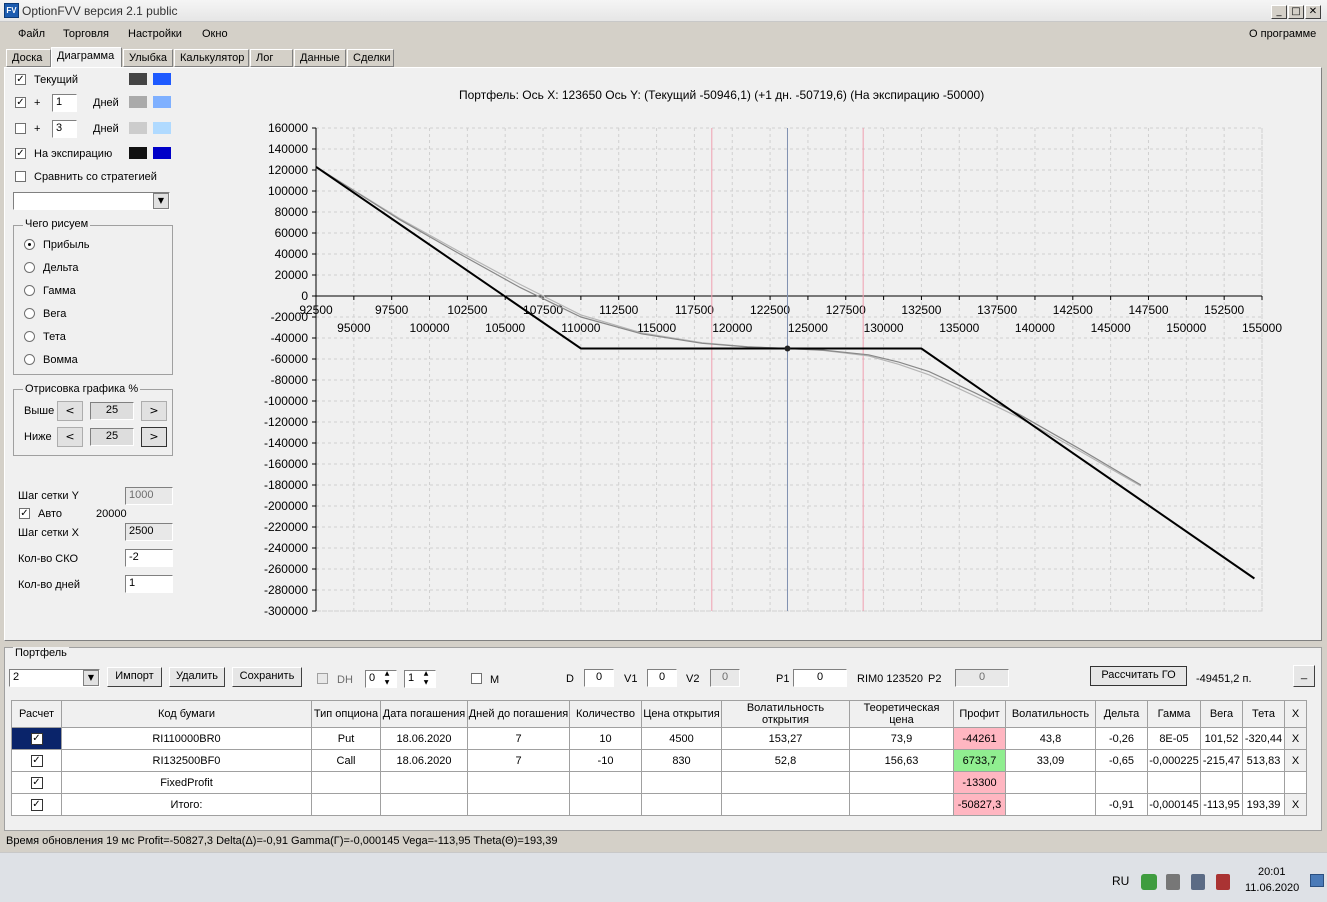 The width and height of the screenshot is (1327, 902). What do you see at coordinates (694, 310) in the screenshot?
I see `x-tick-label: 117500` at bounding box center [694, 310].